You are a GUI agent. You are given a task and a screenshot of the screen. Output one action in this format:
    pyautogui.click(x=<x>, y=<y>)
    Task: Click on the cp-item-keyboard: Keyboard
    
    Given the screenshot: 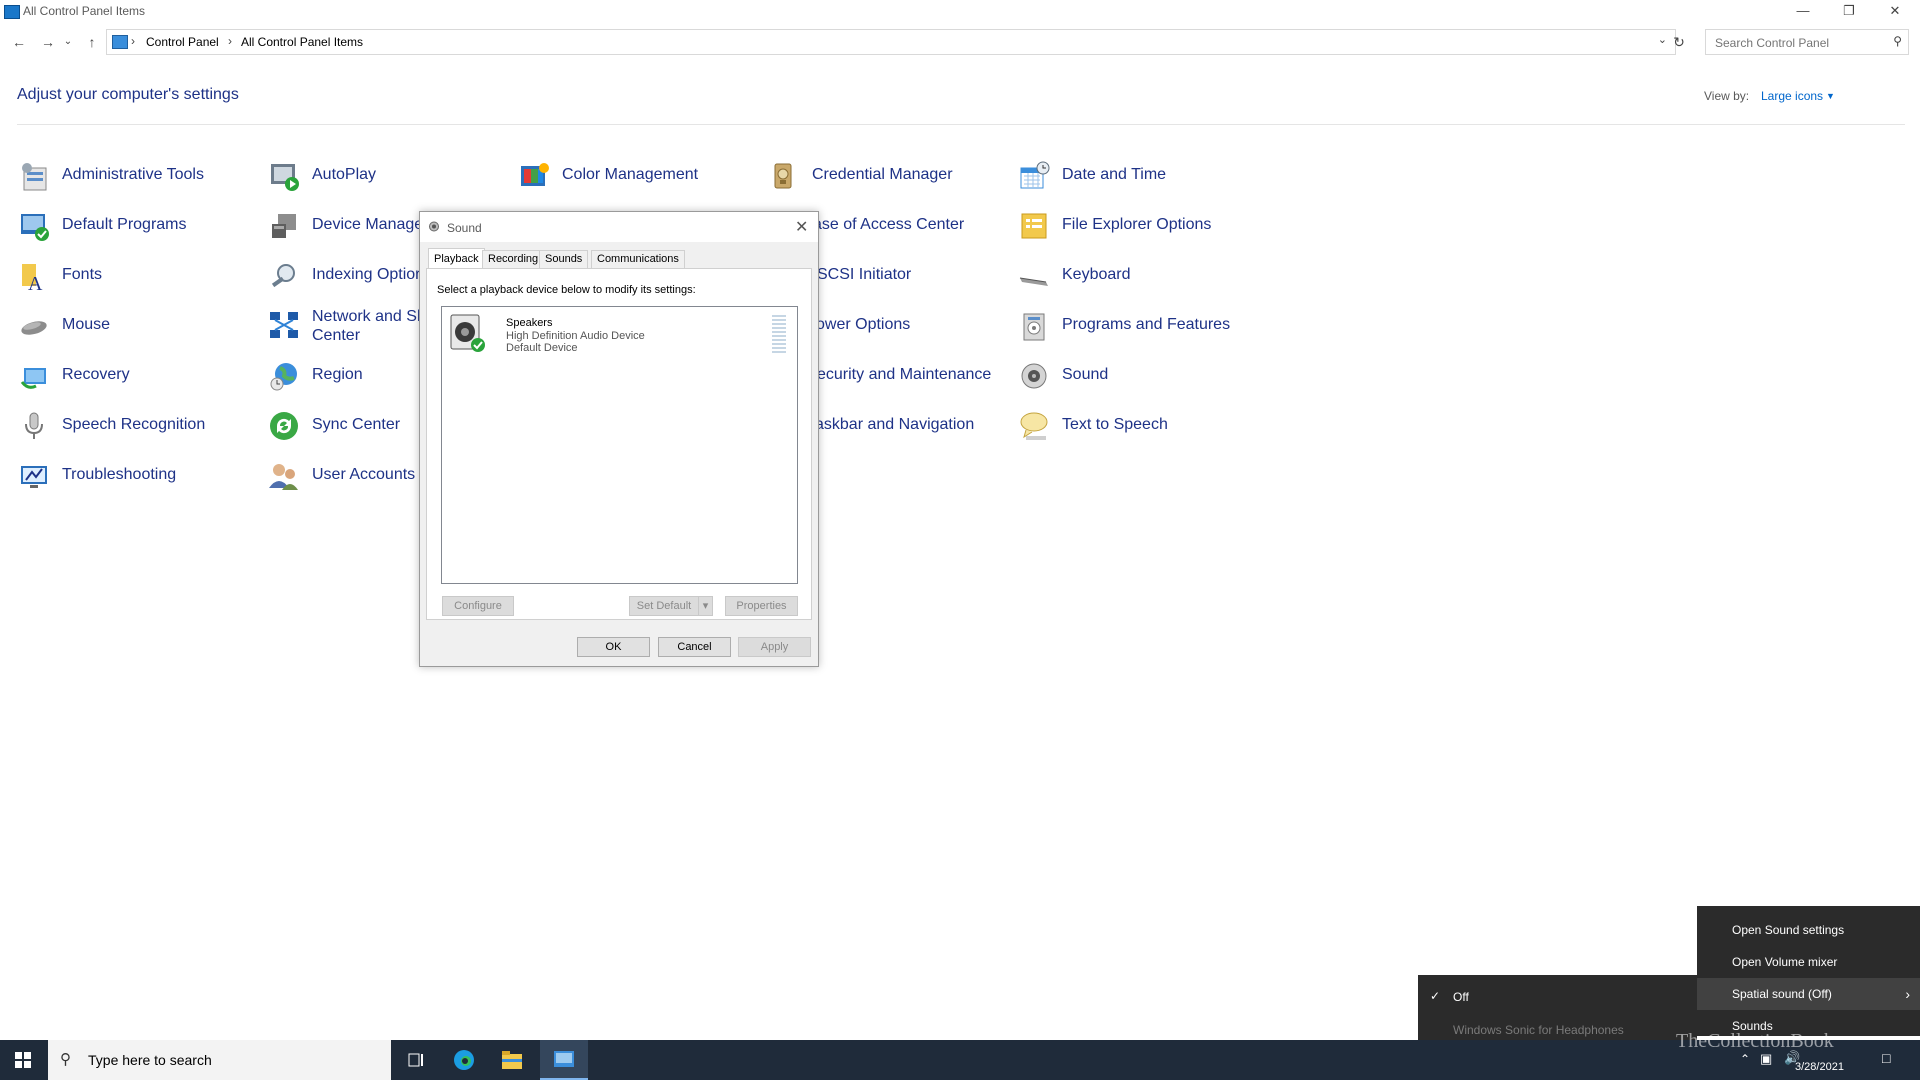 What is the action you would take?
    pyautogui.click(x=1133, y=280)
    